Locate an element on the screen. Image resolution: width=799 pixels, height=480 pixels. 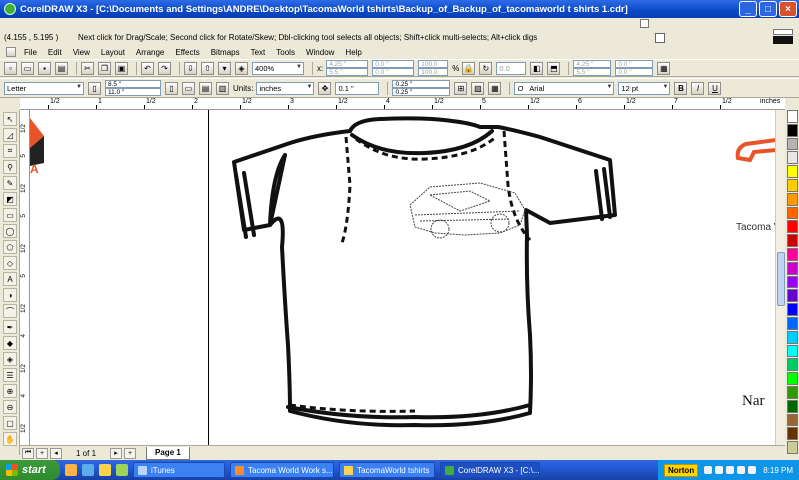
task-tacomaworld-tshirts: TacomaWorld tshirts is located at coordinates (387, 470).